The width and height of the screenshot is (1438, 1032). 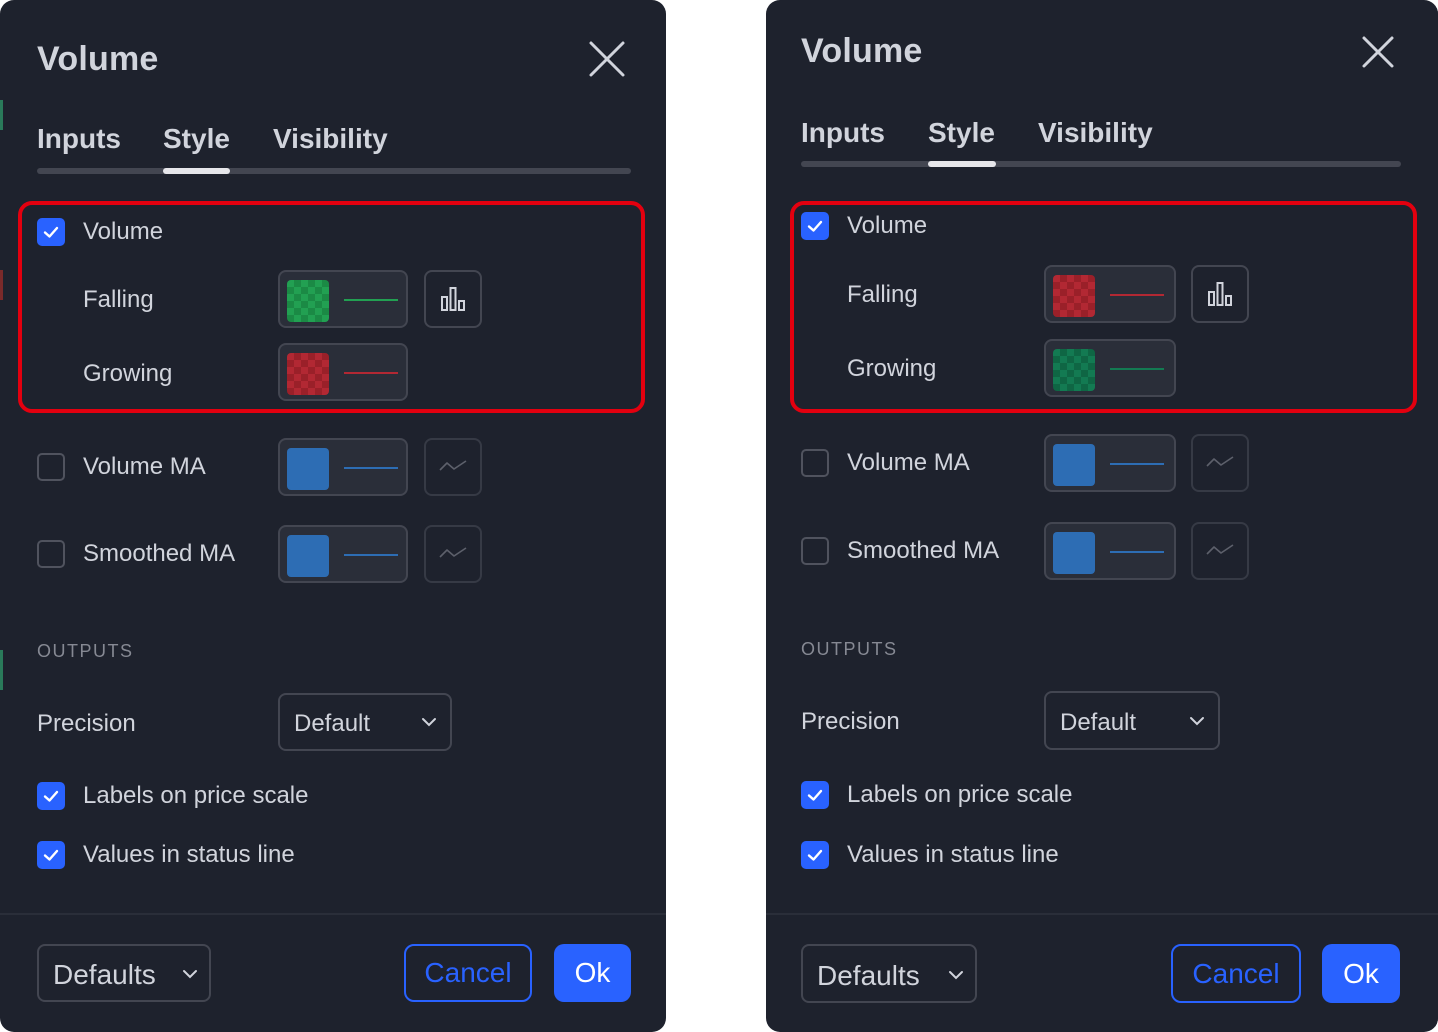 I want to click on tab-active-indicator, so click(x=962, y=164).